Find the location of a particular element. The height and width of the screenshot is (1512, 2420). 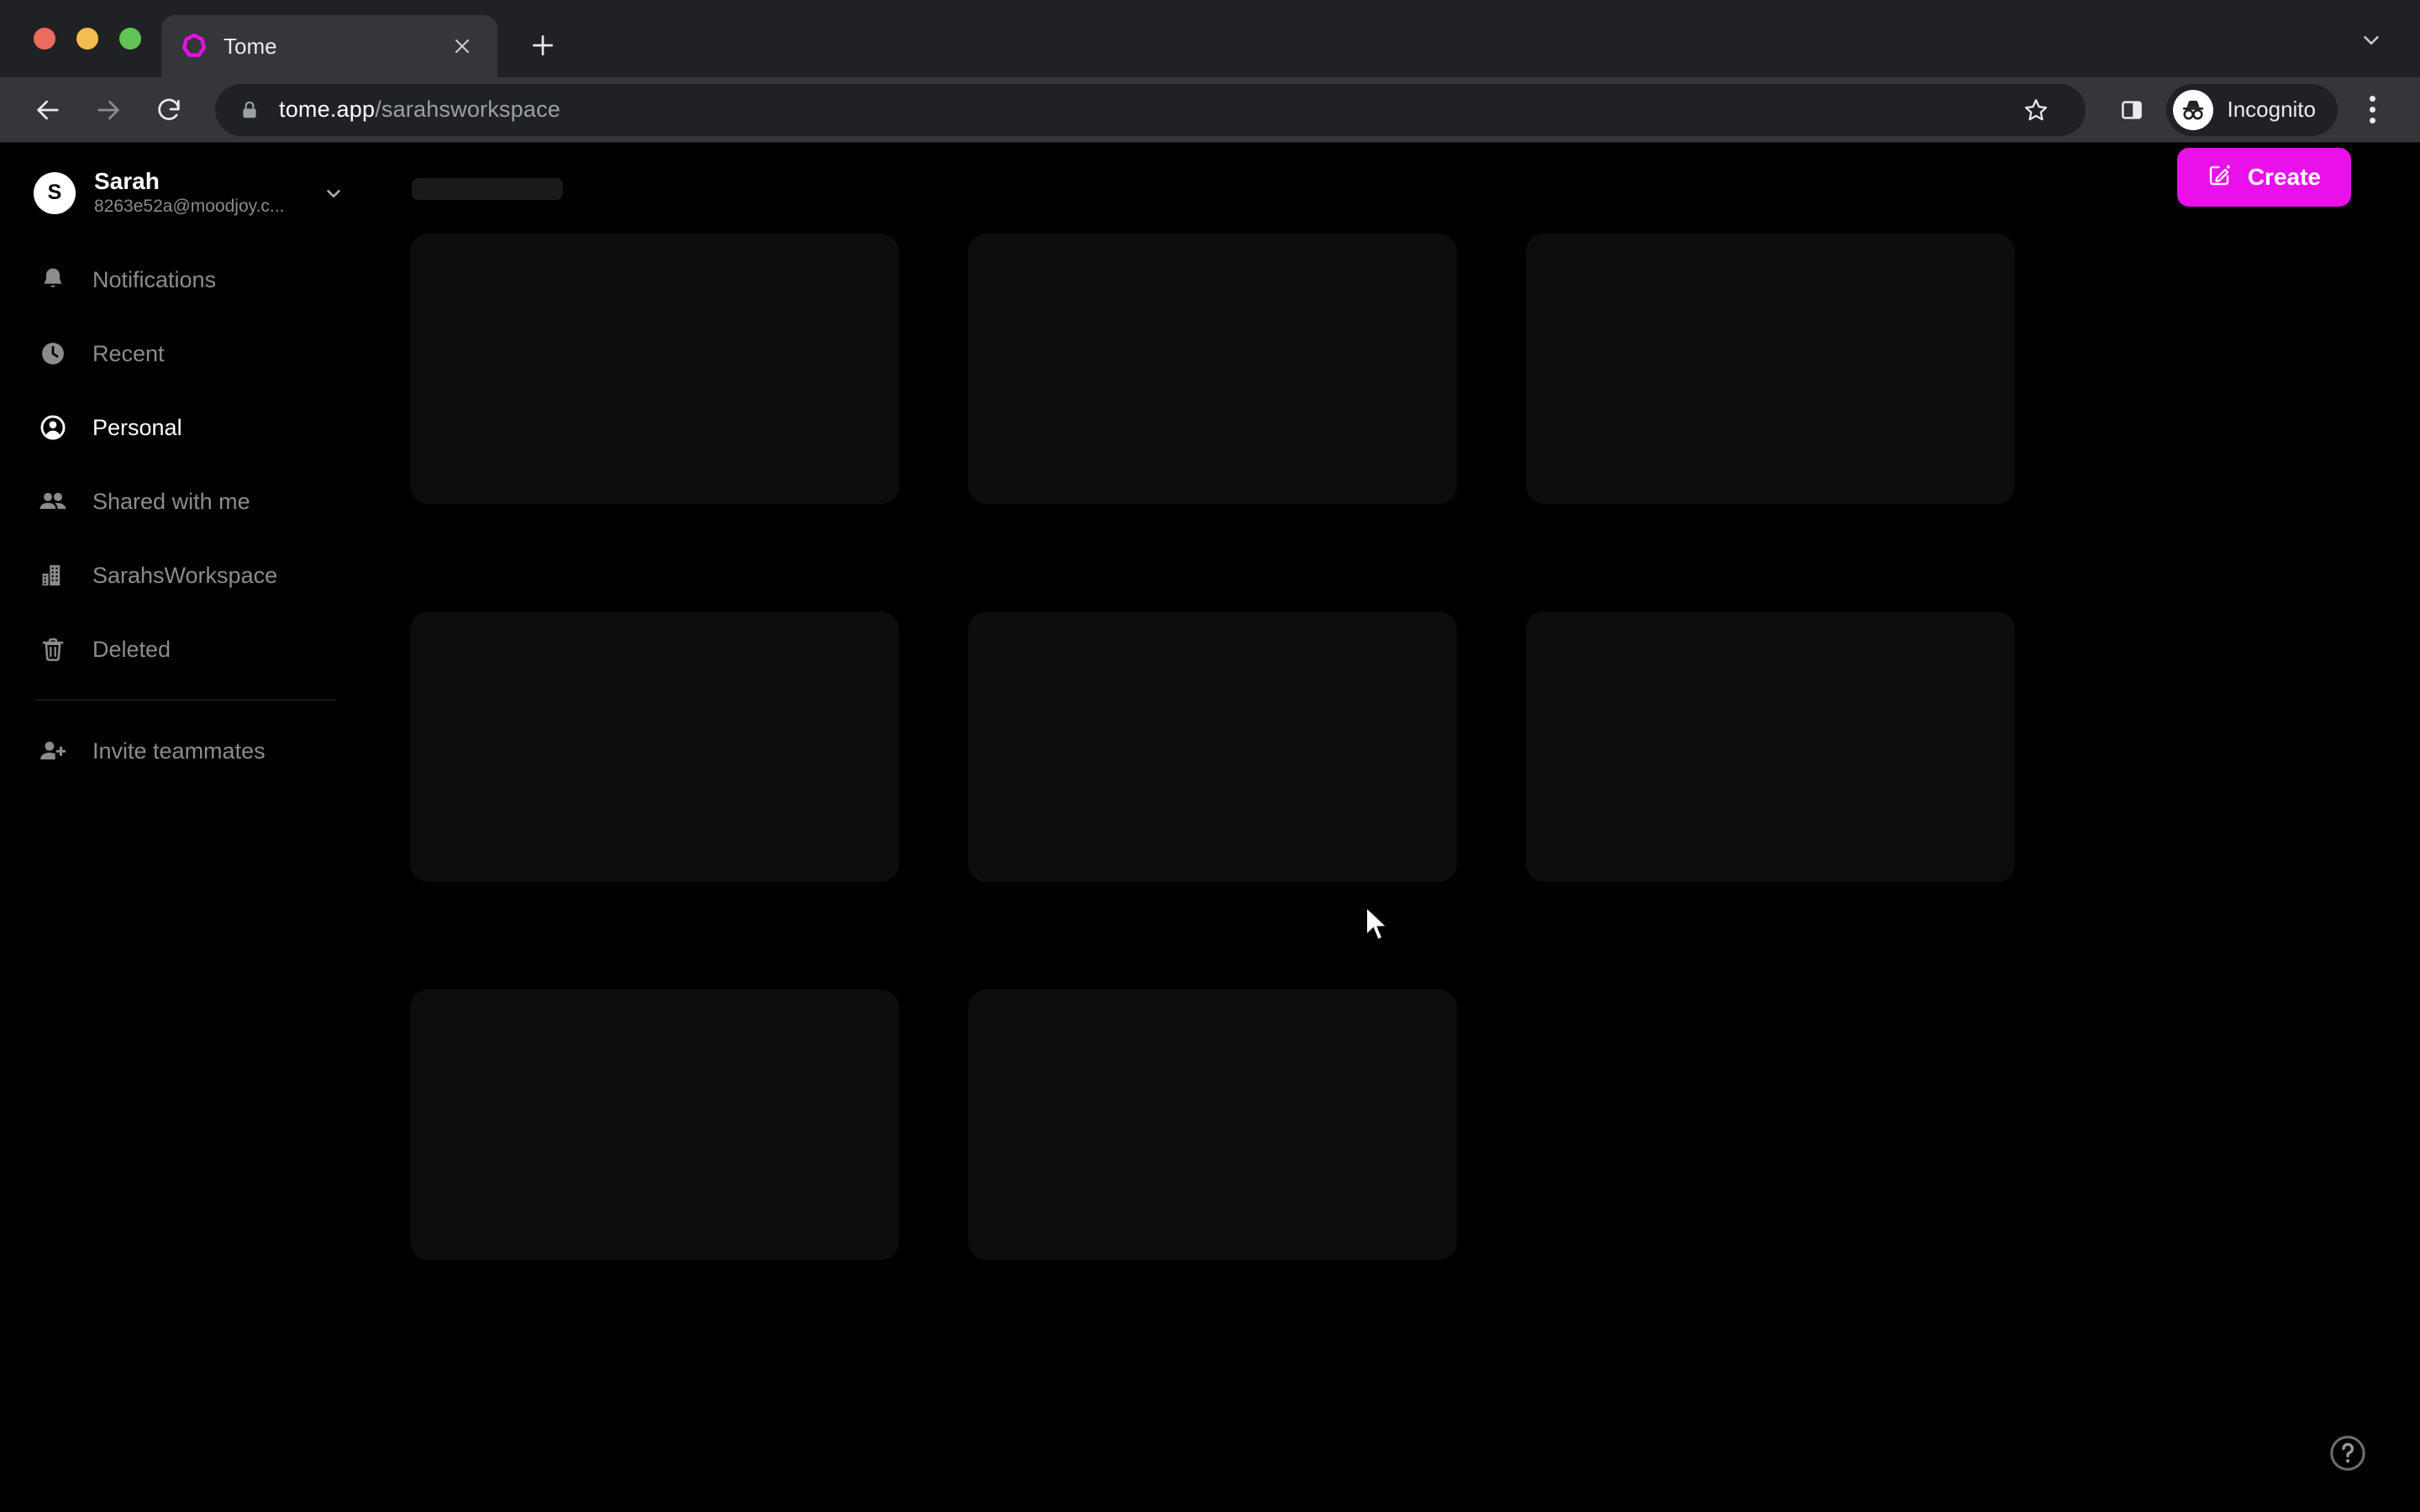

sidebar-item-label: SarahsWorkspace is located at coordinates (185, 575).